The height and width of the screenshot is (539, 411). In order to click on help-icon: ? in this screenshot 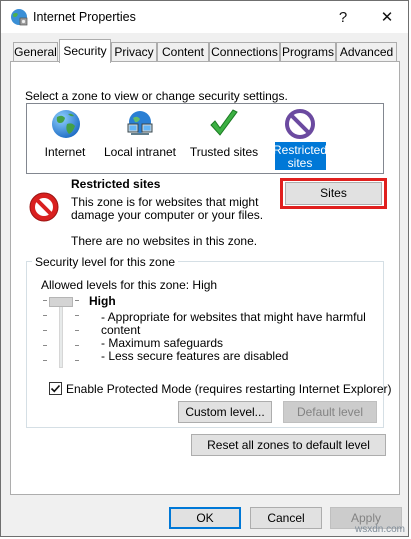, I will do `click(343, 17)`.